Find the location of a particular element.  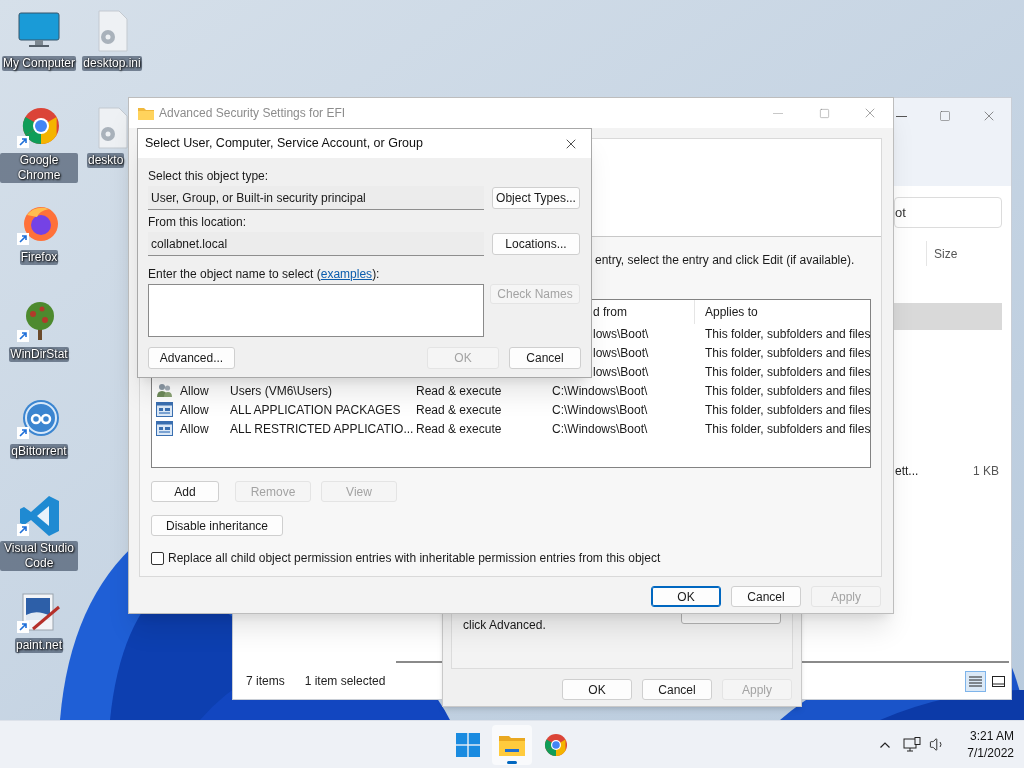

clock-time: 3:21 AM is located at coordinates (991, 736).